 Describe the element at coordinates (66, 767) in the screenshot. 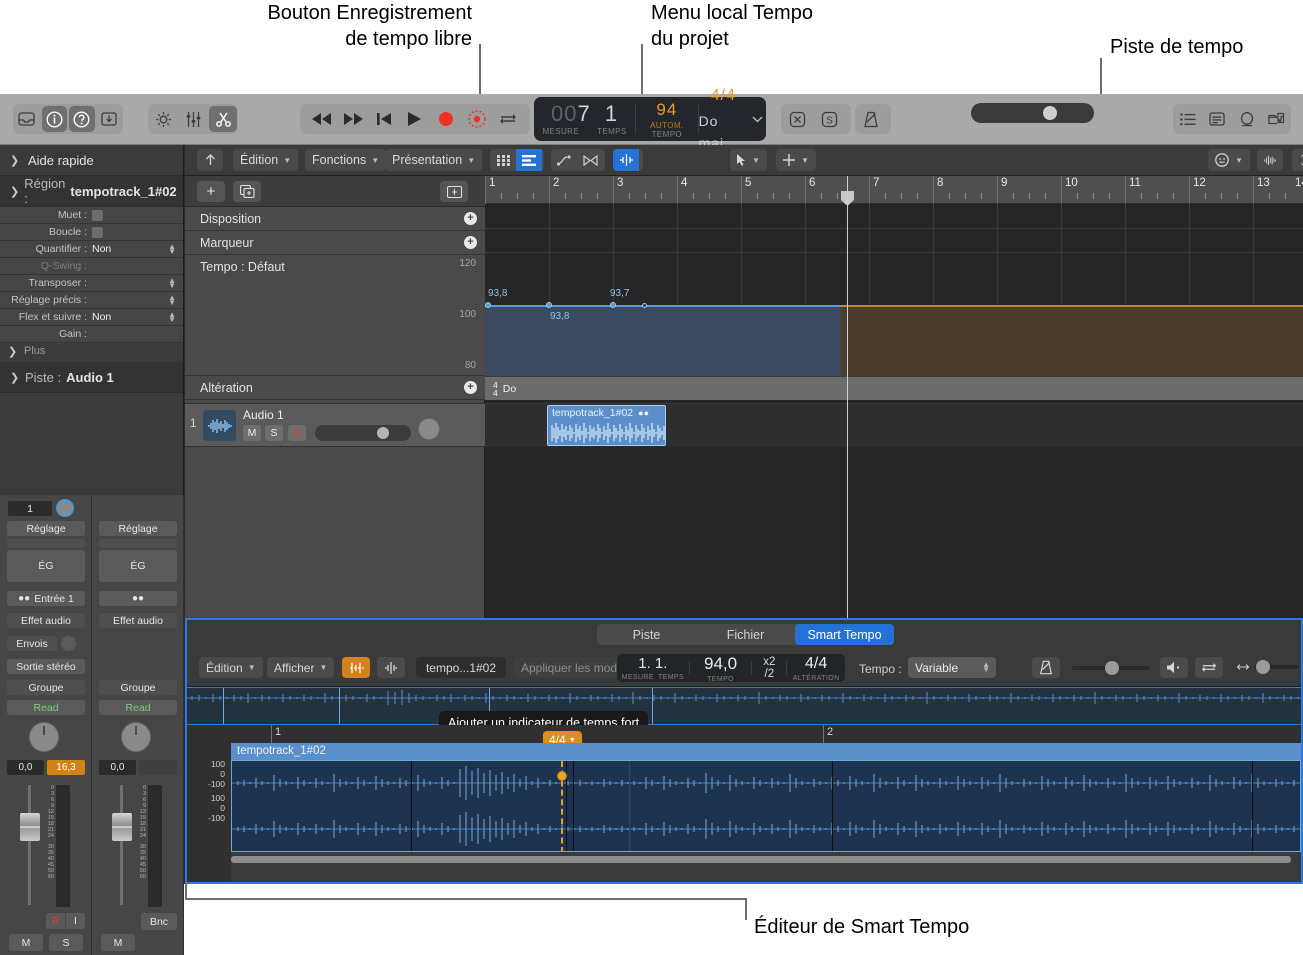

I see `pan-value: 16,3` at that location.